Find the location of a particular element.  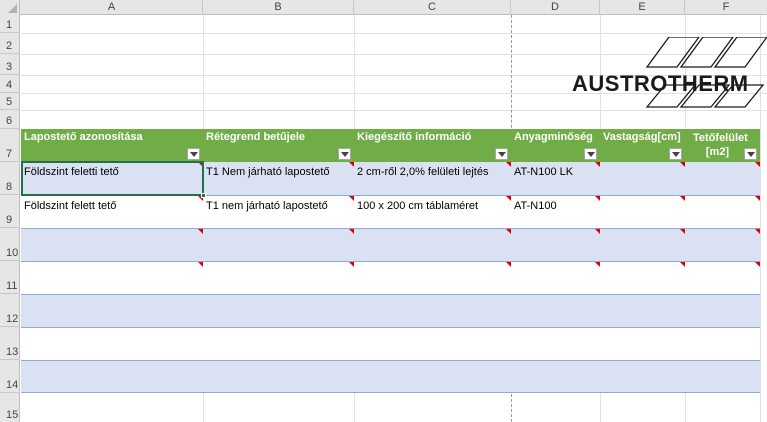

header-cell-a: Lapostető azonosítása is located at coordinates (112, 145).